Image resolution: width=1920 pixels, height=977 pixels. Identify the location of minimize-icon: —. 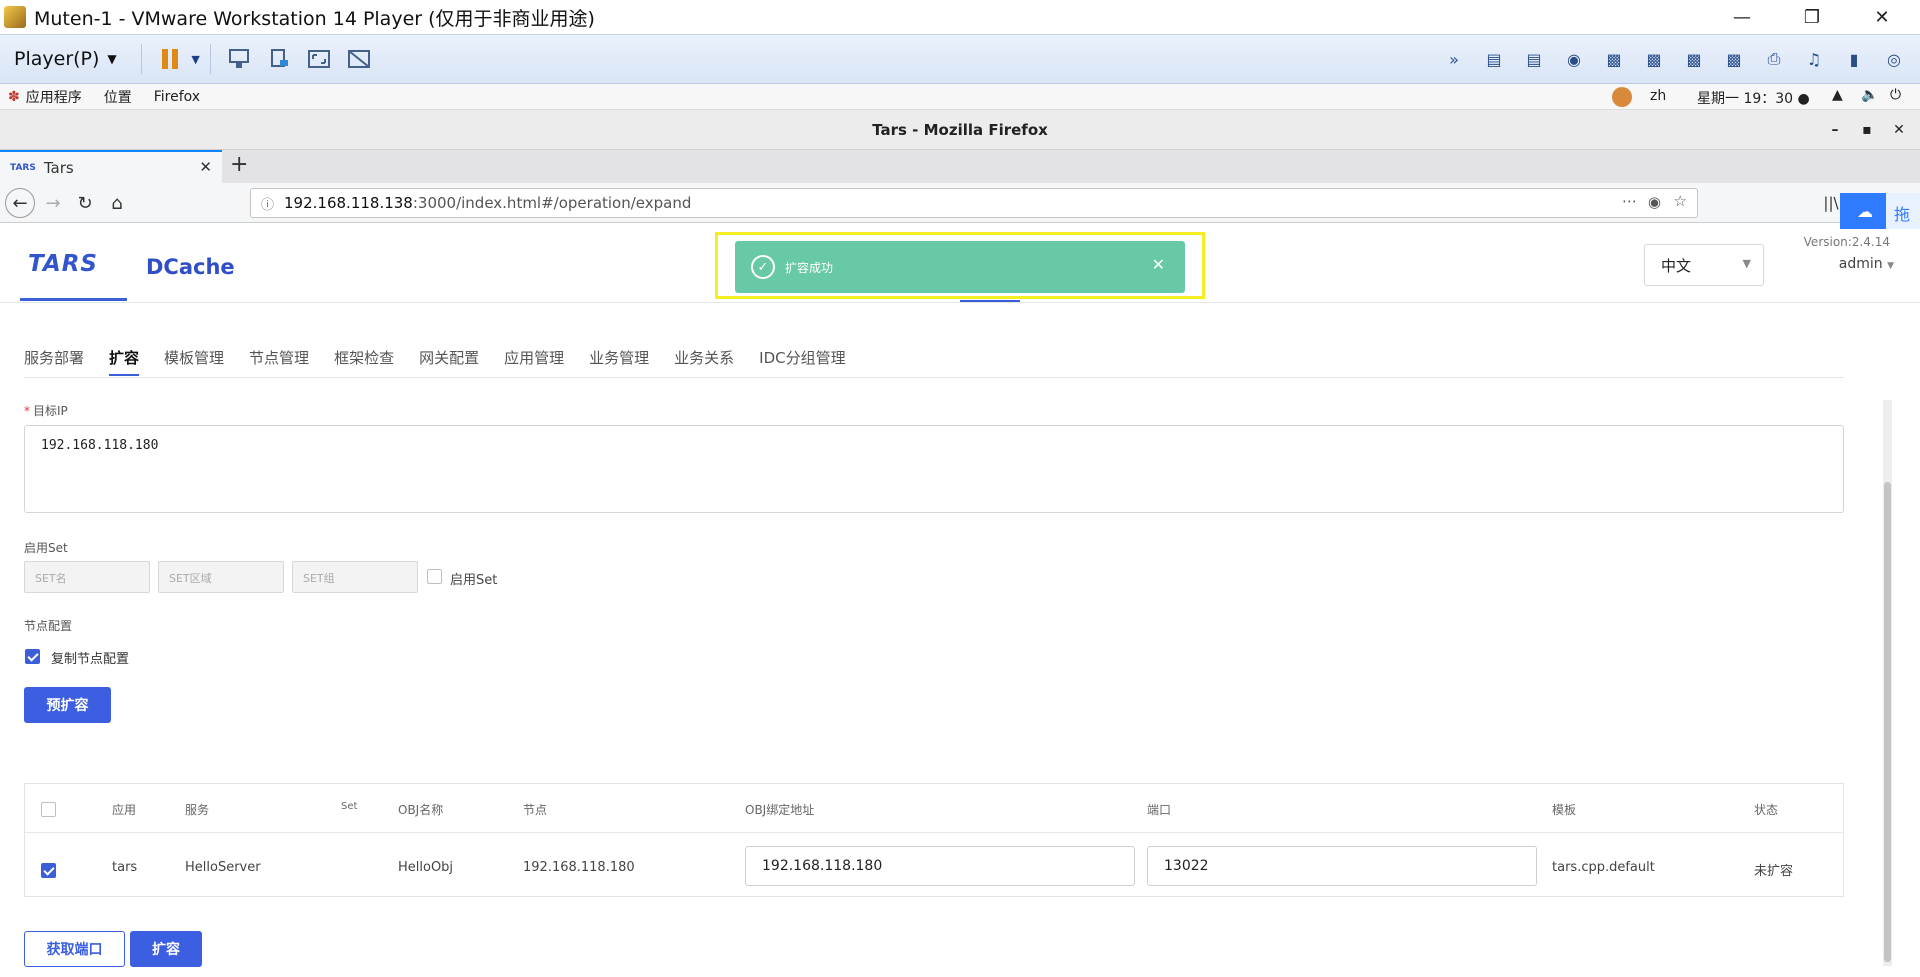
(1742, 17).